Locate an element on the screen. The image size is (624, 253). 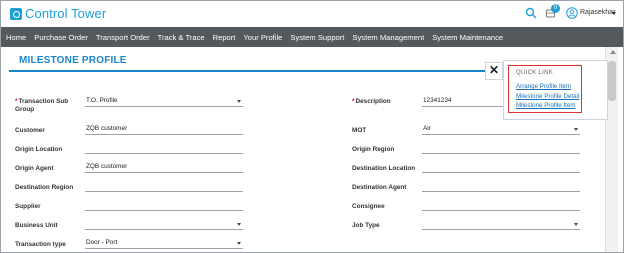
nav-item-transport-order: Transport Order is located at coordinates (123, 37).